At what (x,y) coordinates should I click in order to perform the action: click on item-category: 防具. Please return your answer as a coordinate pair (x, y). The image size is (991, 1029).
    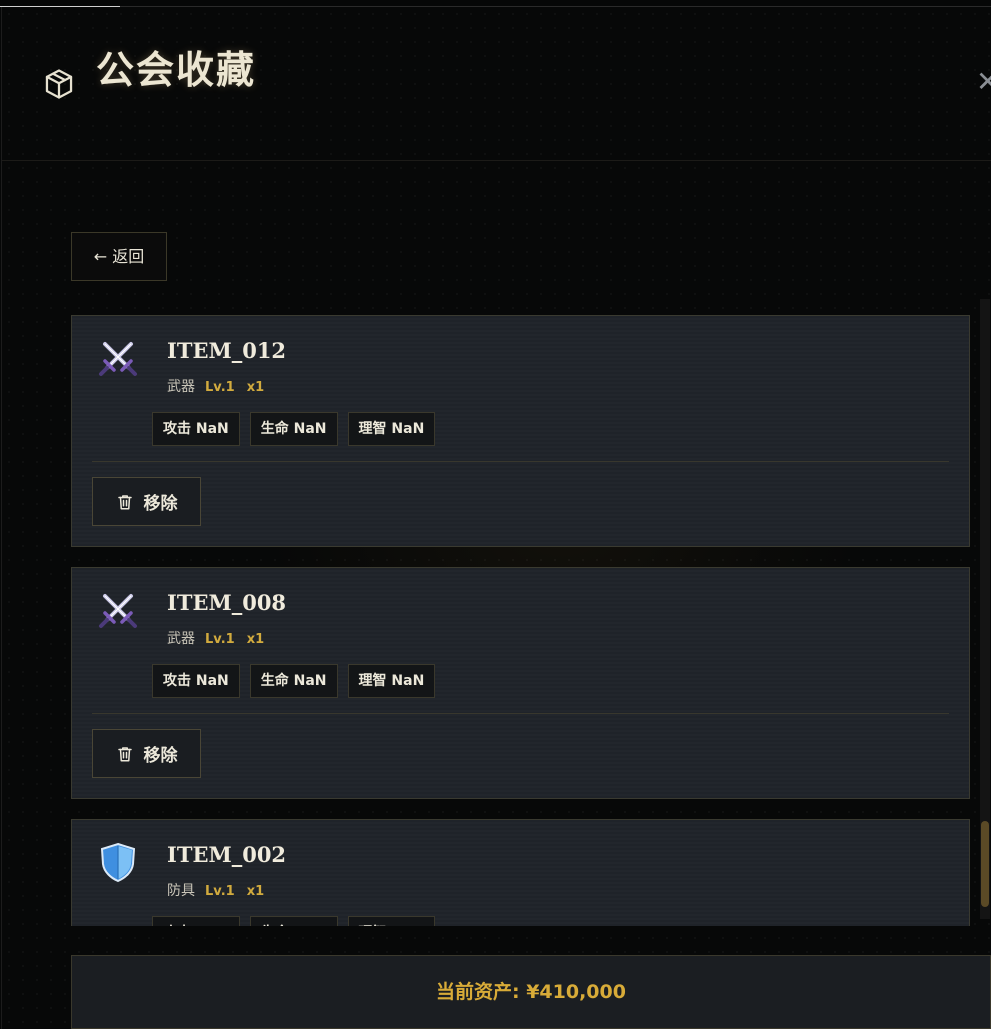
    Looking at the image, I should click on (181, 891).